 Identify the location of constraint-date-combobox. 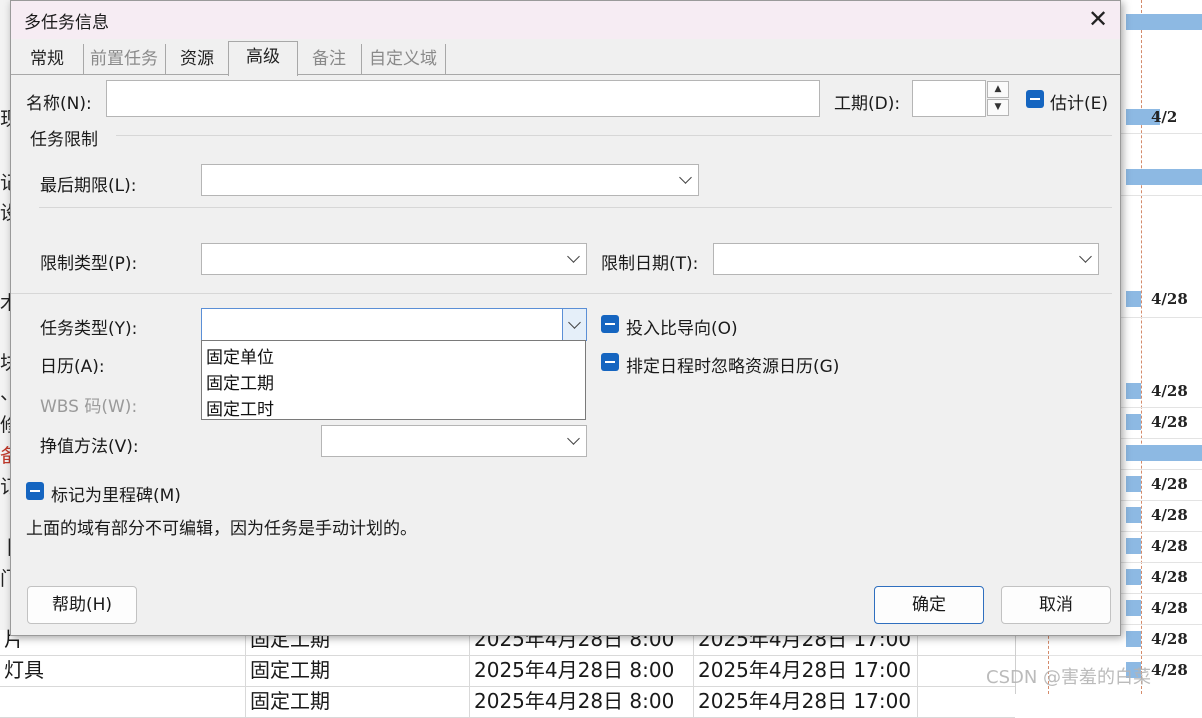
(906, 259).